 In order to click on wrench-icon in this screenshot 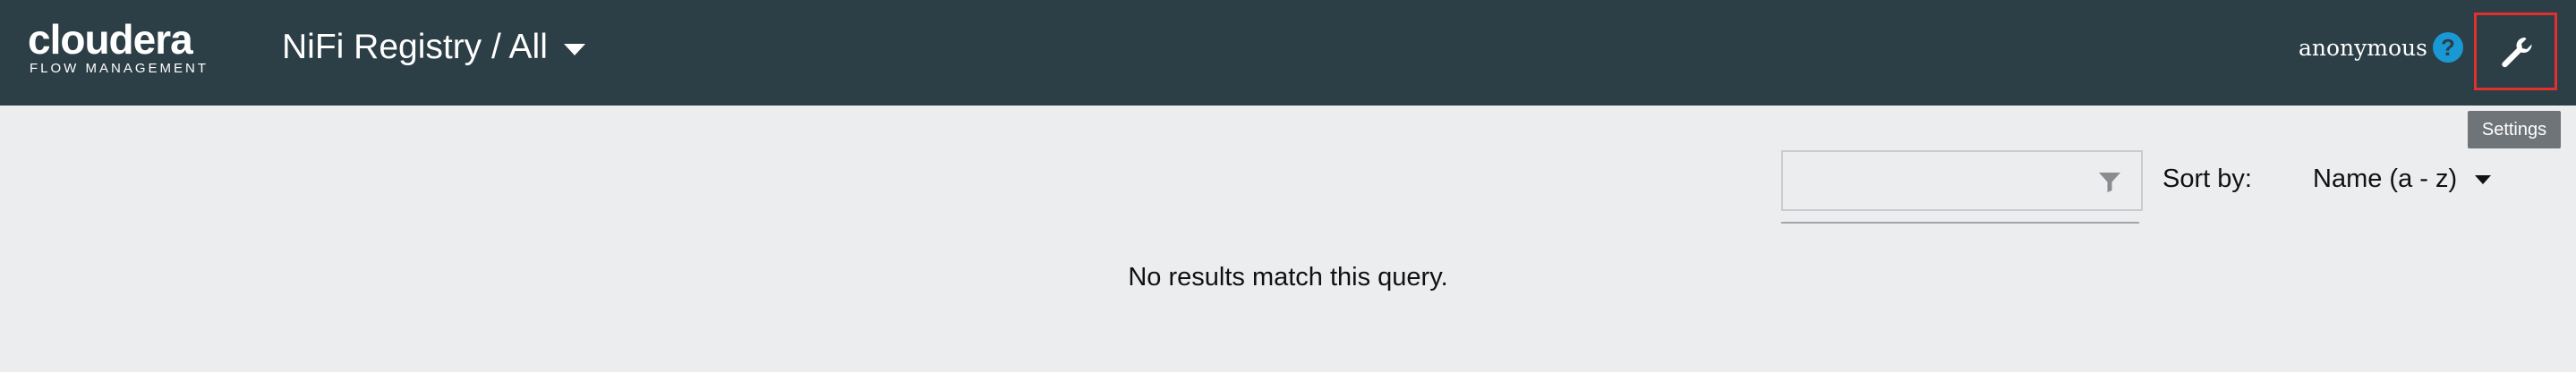, I will do `click(2516, 52)`.